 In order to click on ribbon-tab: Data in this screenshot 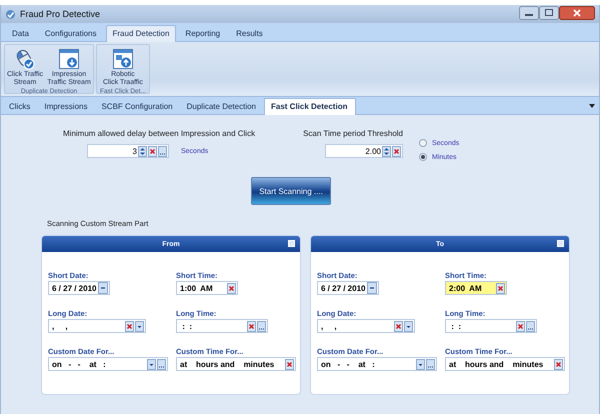, I will do `click(20, 33)`.